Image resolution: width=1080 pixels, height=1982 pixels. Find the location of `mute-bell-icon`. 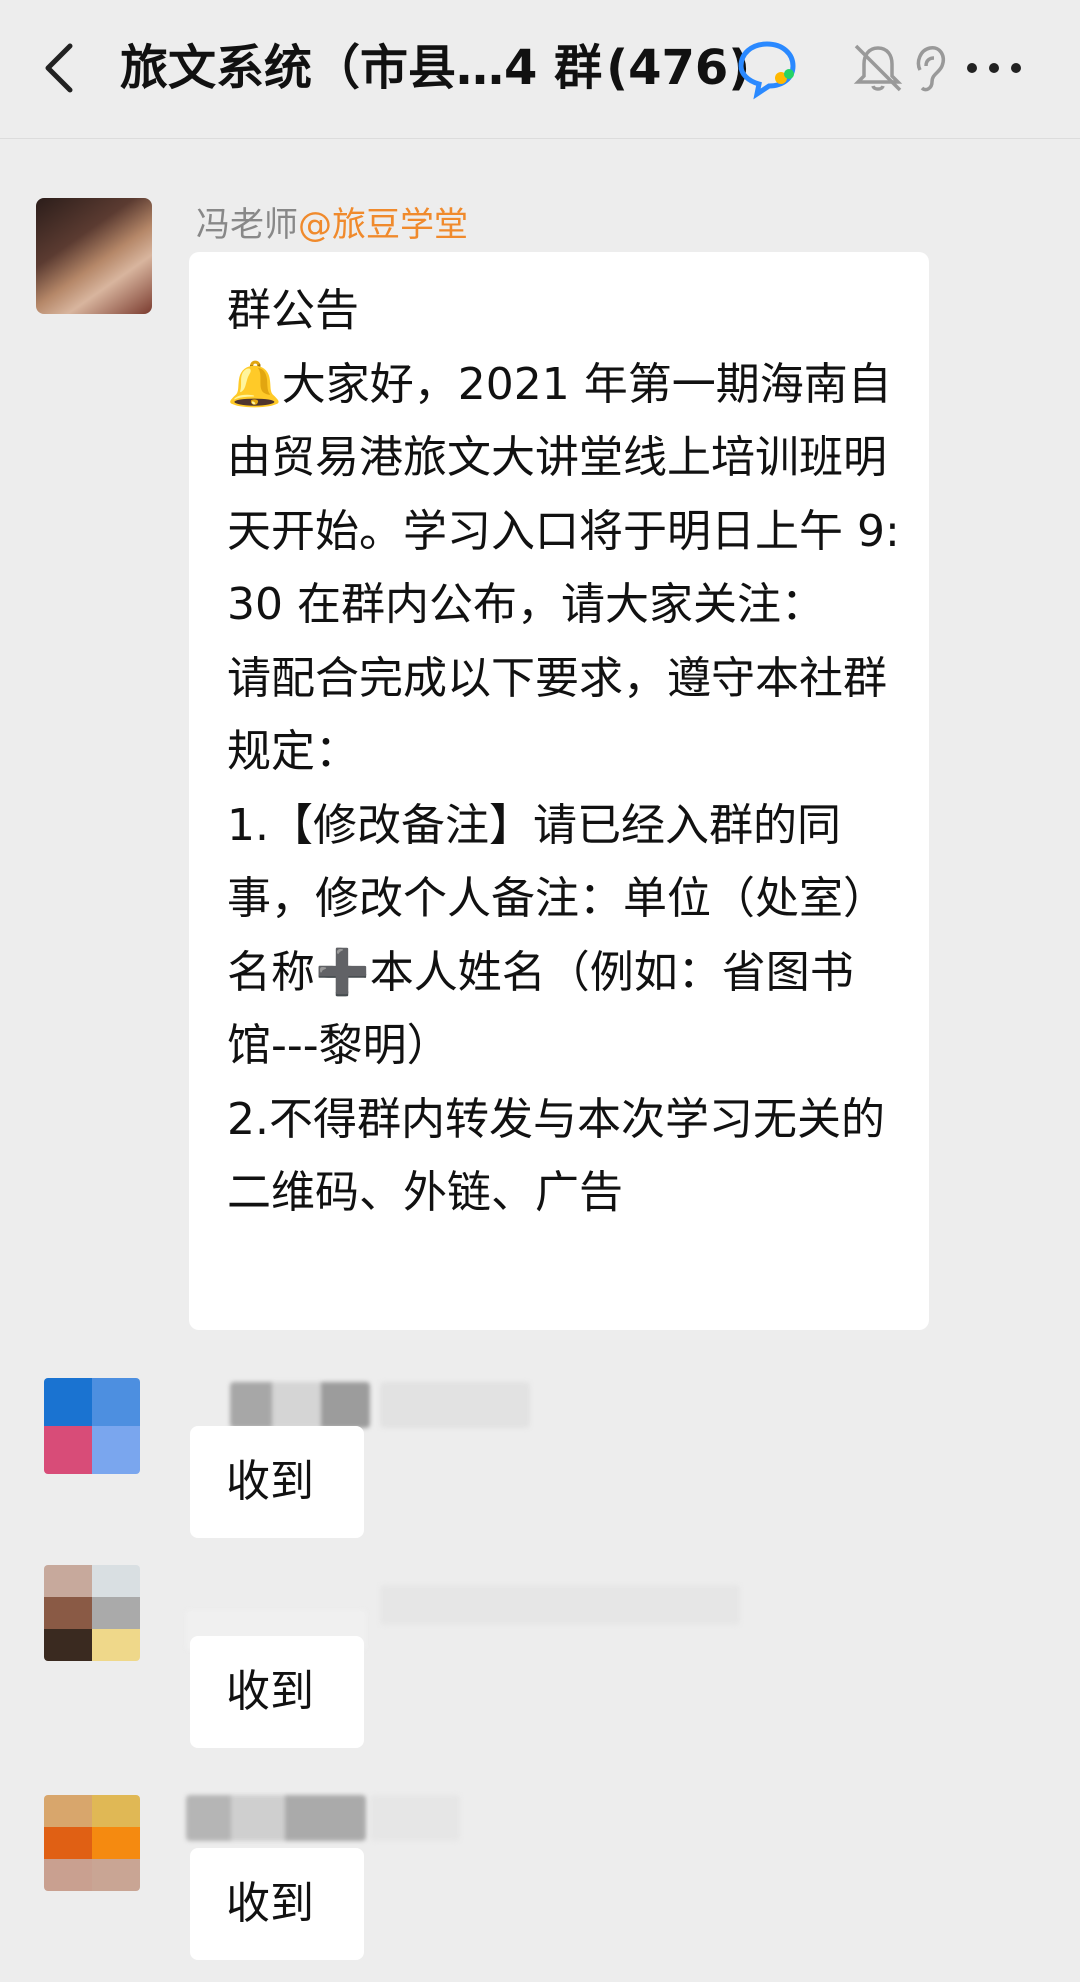

mute-bell-icon is located at coordinates (878, 68).